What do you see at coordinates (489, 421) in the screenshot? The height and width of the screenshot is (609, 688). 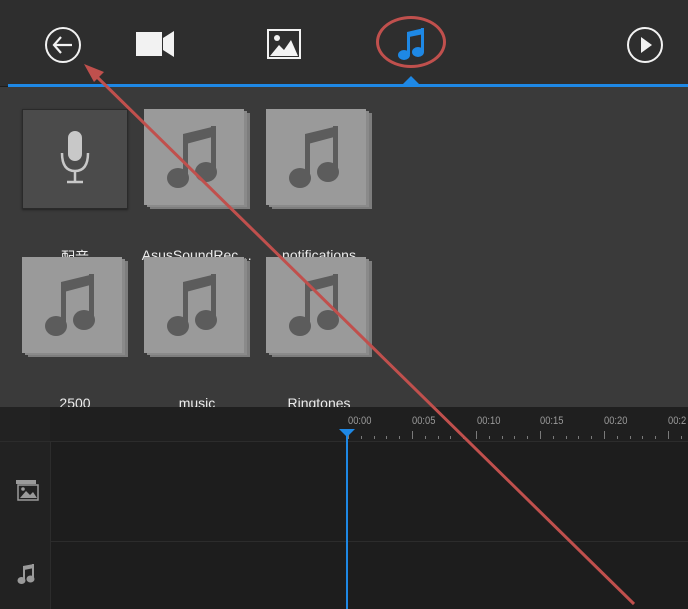 I see `tick-label: 00:10` at bounding box center [489, 421].